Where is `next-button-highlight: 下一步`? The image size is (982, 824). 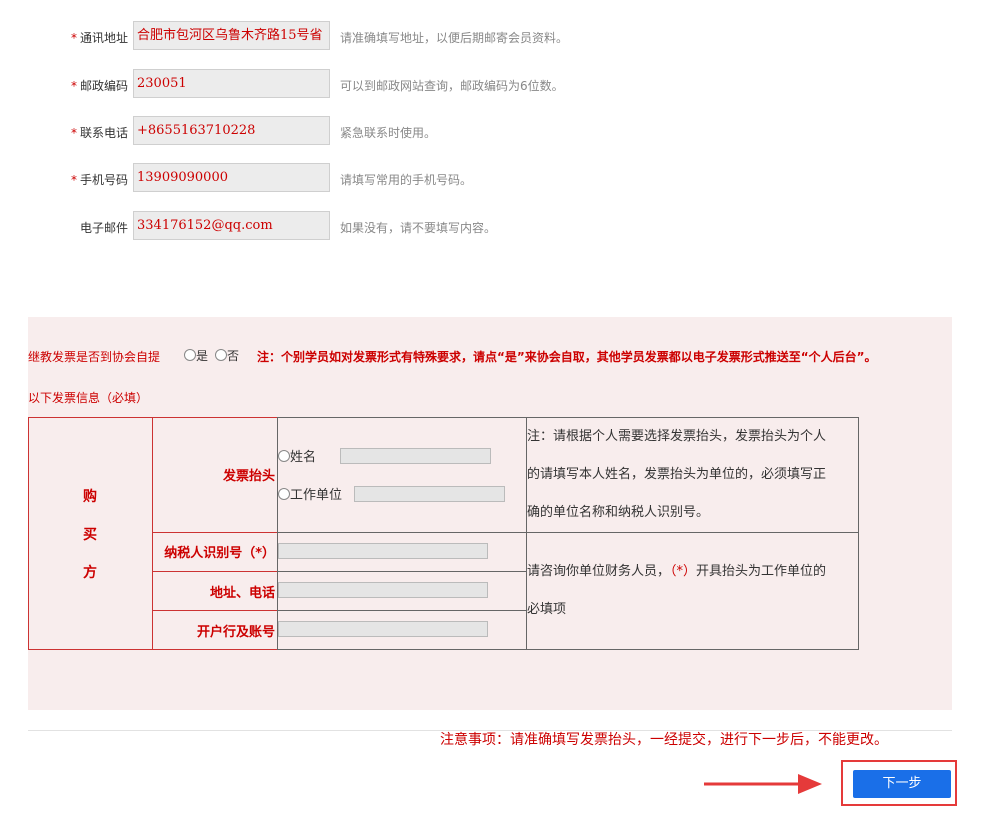
next-button-highlight: 下一步 is located at coordinates (899, 783).